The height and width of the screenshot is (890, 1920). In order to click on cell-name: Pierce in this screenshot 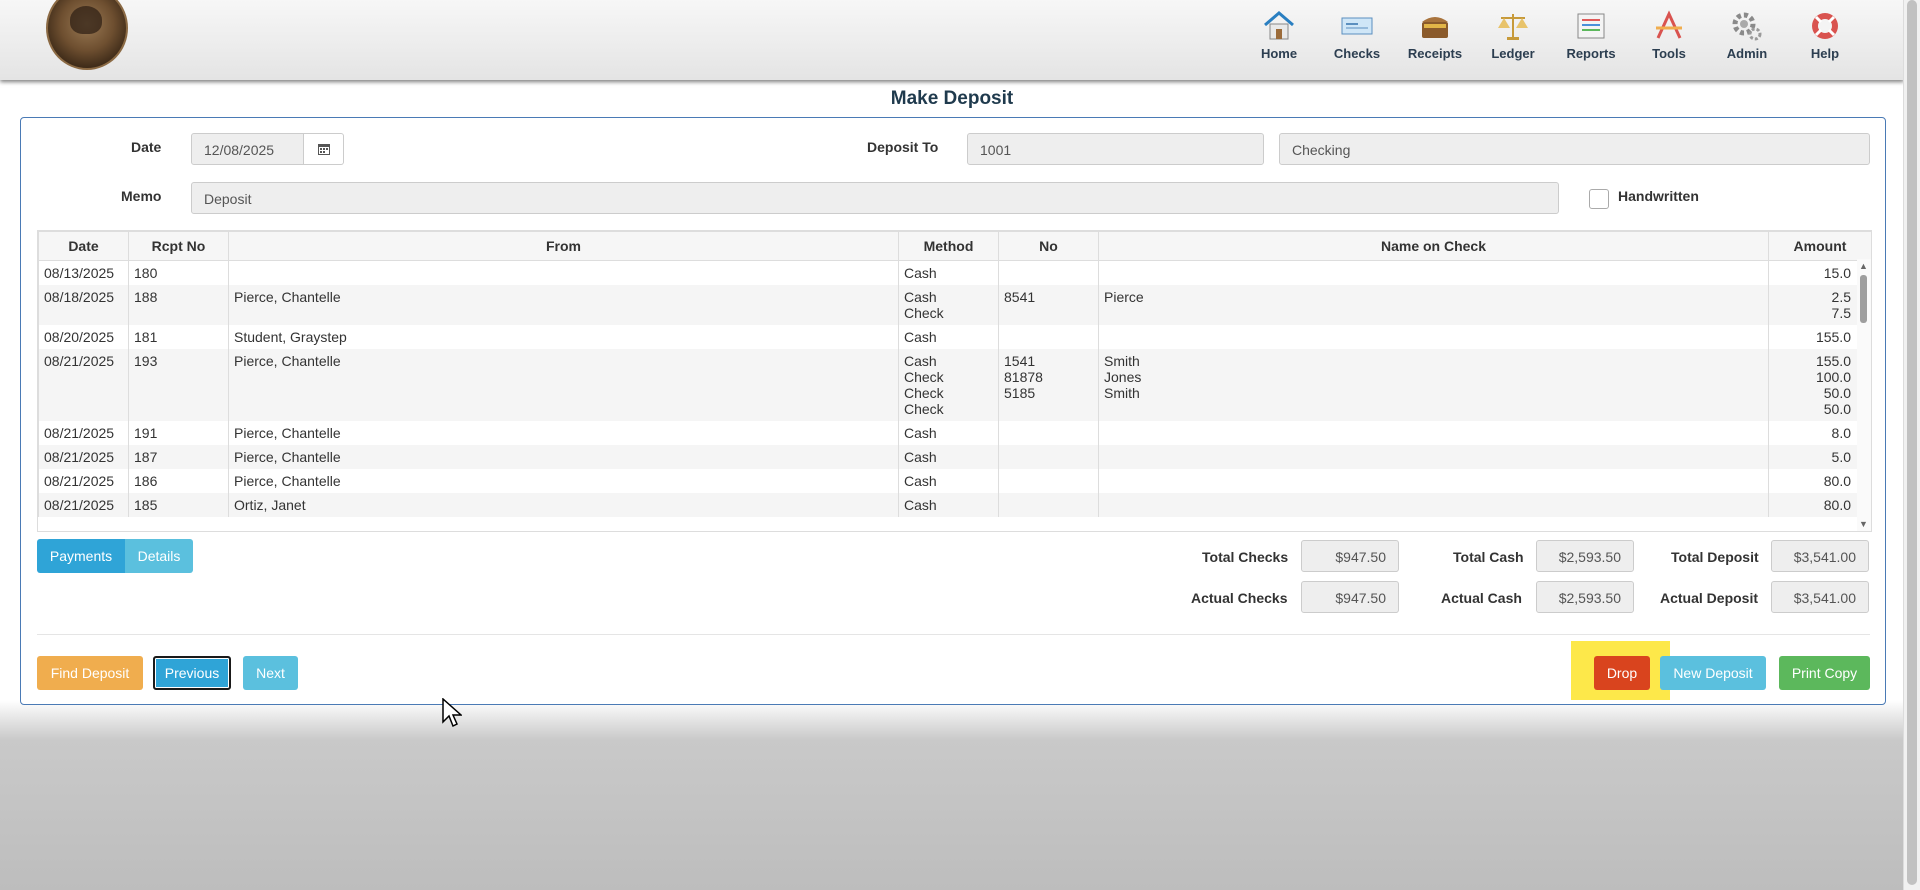, I will do `click(1433, 305)`.